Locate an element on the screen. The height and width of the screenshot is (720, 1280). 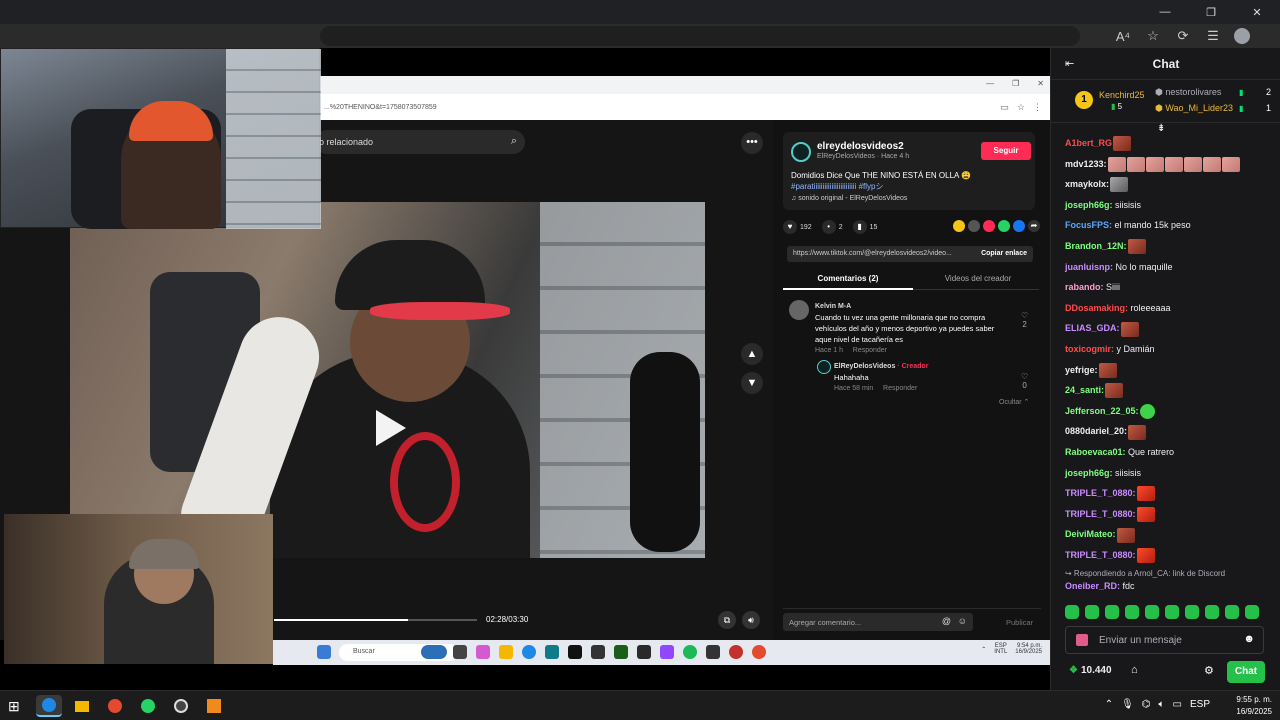
tiktok-search-input: o relacionado ⌕ is located at coordinates (420, 142).